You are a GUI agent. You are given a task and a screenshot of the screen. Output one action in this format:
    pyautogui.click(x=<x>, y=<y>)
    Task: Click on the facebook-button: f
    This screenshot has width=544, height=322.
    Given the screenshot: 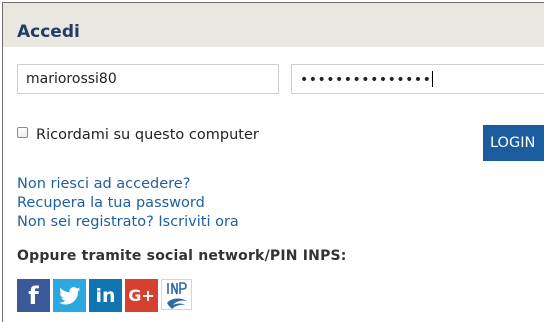 What is the action you would take?
    pyautogui.click(x=33, y=295)
    